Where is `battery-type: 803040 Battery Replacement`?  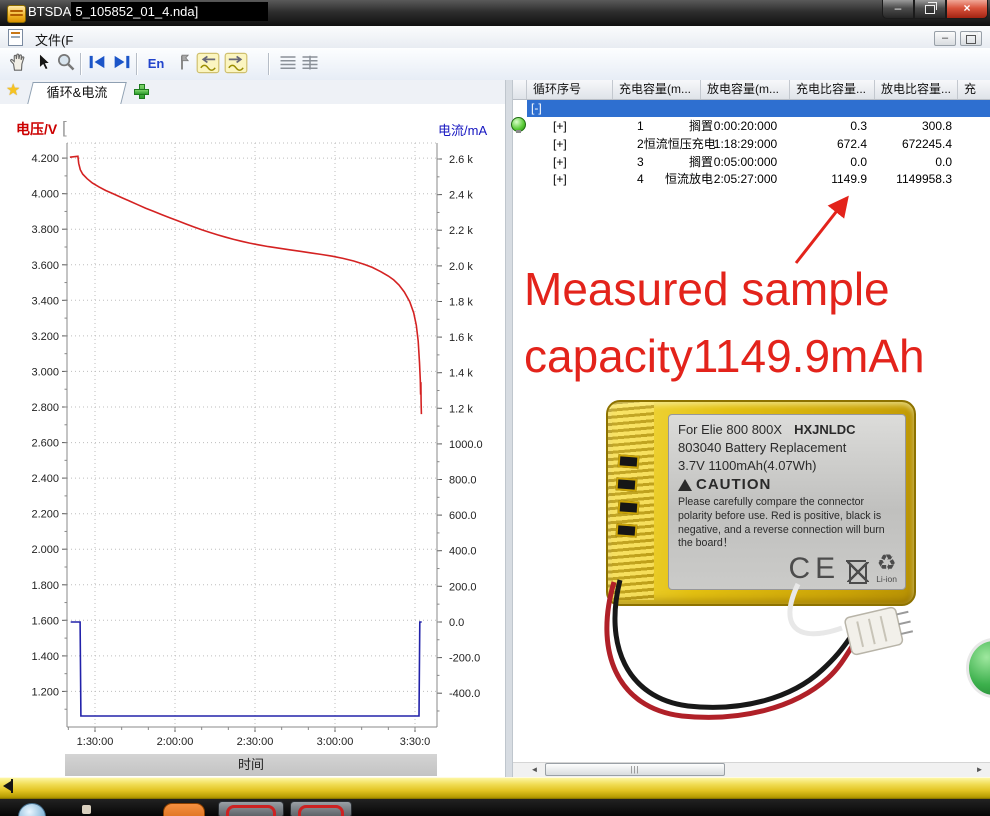 battery-type: 803040 Battery Replacement is located at coordinates (762, 447).